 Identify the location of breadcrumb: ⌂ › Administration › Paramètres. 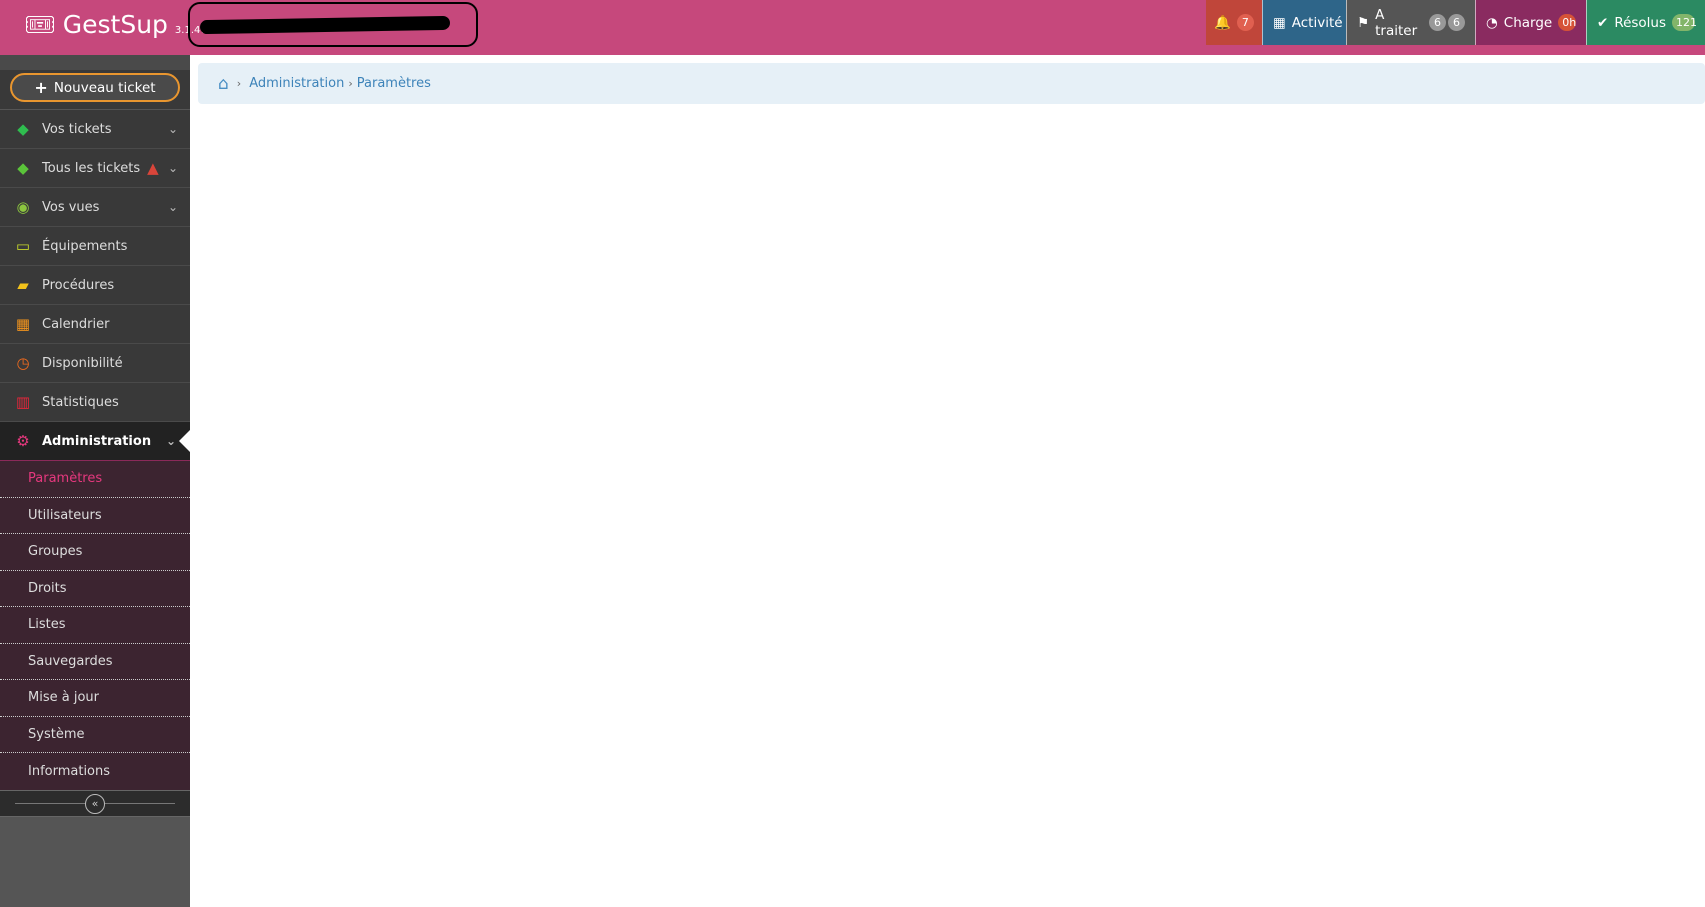
(951, 83).